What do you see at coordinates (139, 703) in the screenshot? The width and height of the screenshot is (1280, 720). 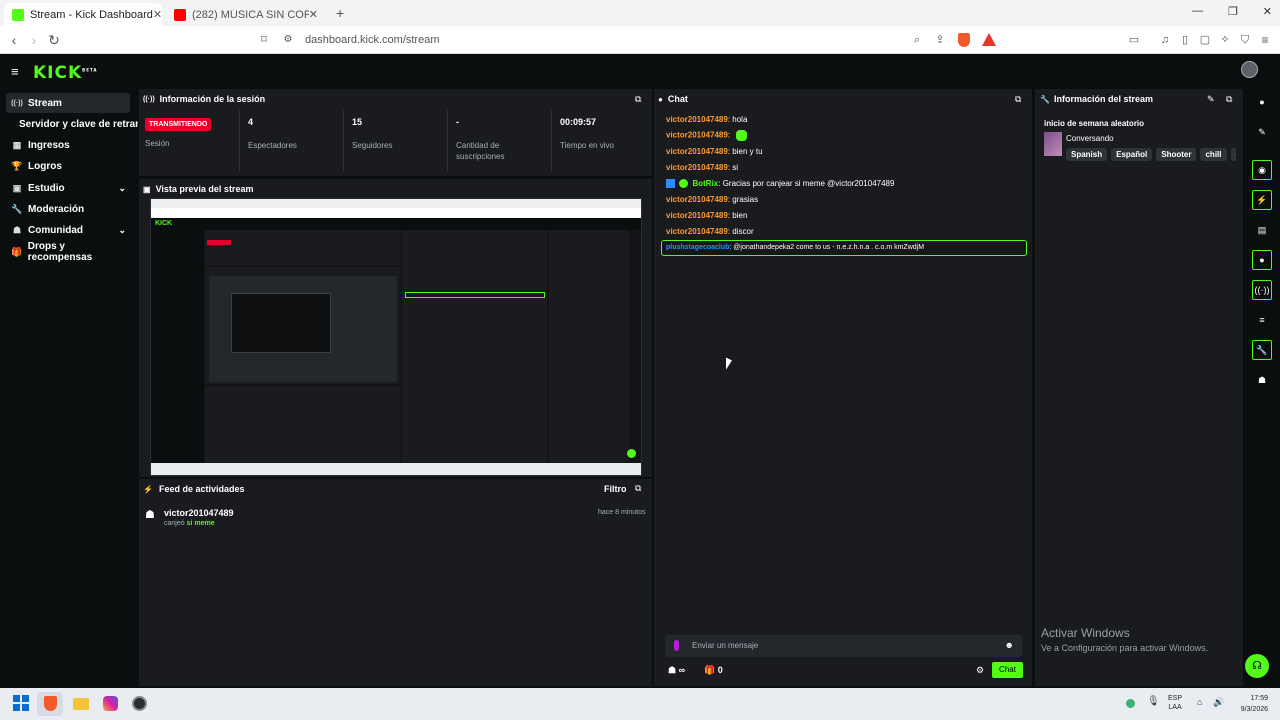 I see `obs-icon` at bounding box center [139, 703].